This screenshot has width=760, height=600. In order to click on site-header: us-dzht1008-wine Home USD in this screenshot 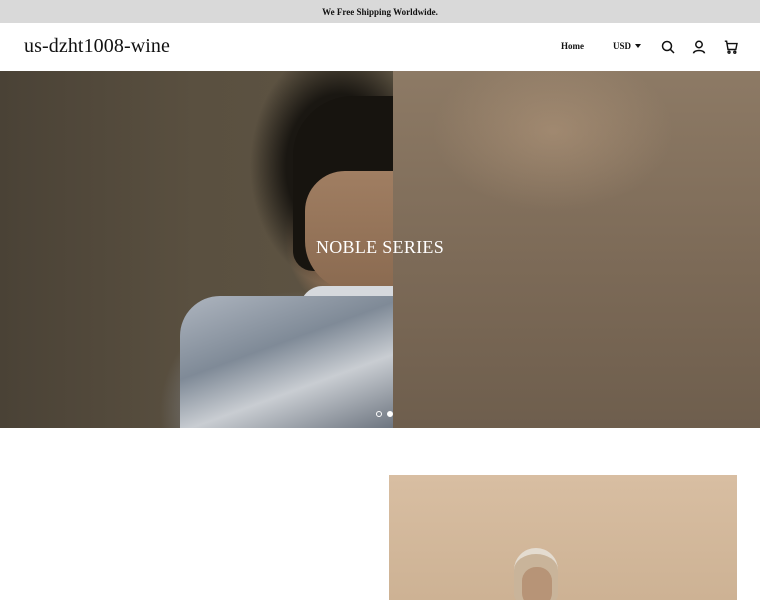, I will do `click(380, 47)`.